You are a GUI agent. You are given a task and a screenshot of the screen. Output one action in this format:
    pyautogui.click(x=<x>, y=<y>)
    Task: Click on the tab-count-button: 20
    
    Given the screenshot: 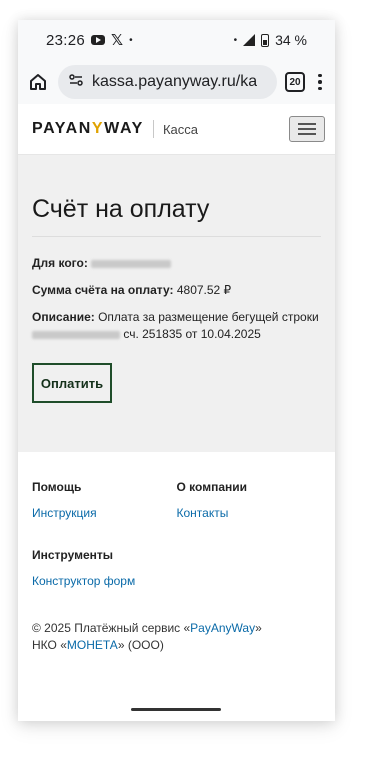 What is the action you would take?
    pyautogui.click(x=295, y=82)
    